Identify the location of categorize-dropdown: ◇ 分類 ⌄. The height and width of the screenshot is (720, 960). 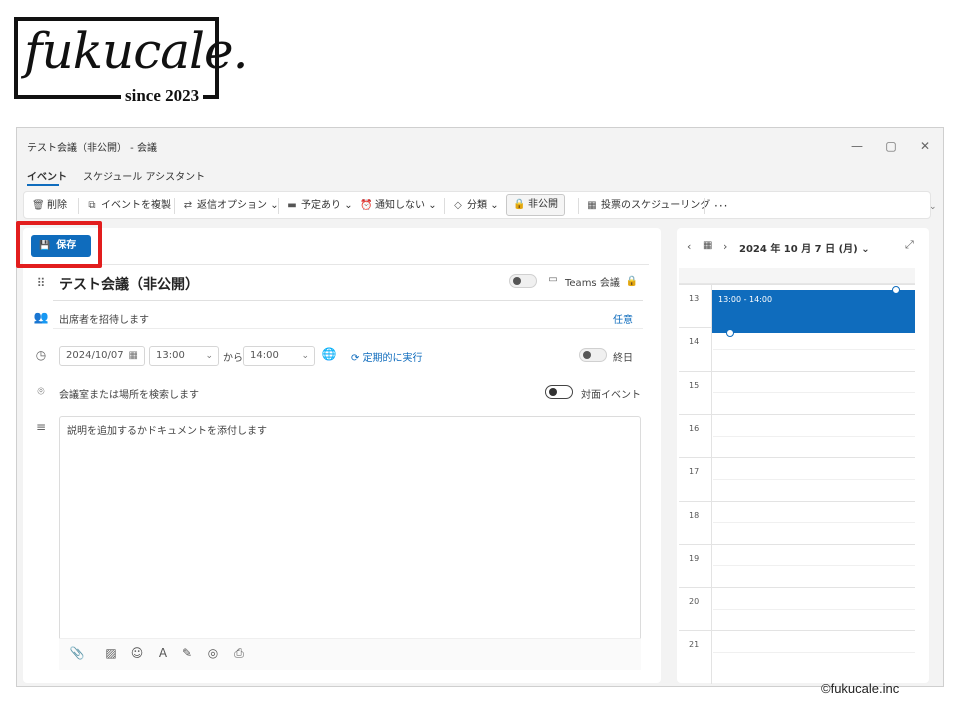
(475, 206).